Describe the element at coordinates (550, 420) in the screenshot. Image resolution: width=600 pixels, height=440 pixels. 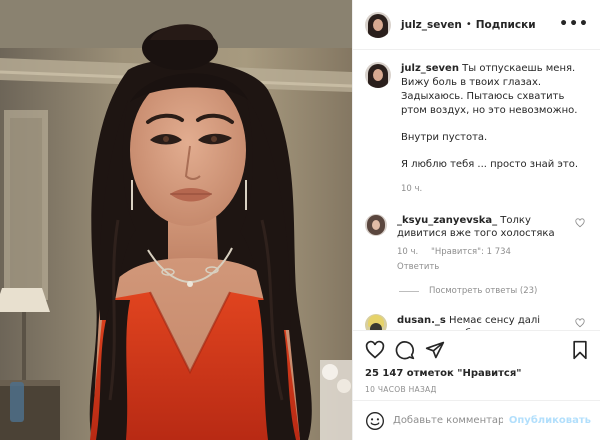
I see `publish-button: Опубликовать` at that location.